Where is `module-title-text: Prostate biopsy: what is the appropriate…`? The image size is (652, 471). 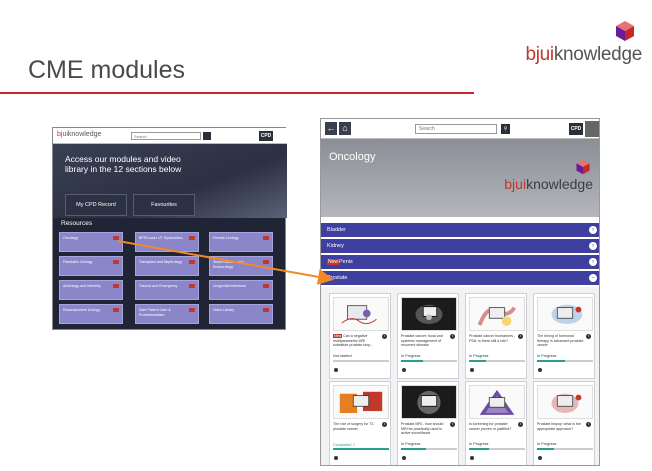 module-title-text: Prostate biopsy: what is the appropriate… is located at coordinates (559, 426).